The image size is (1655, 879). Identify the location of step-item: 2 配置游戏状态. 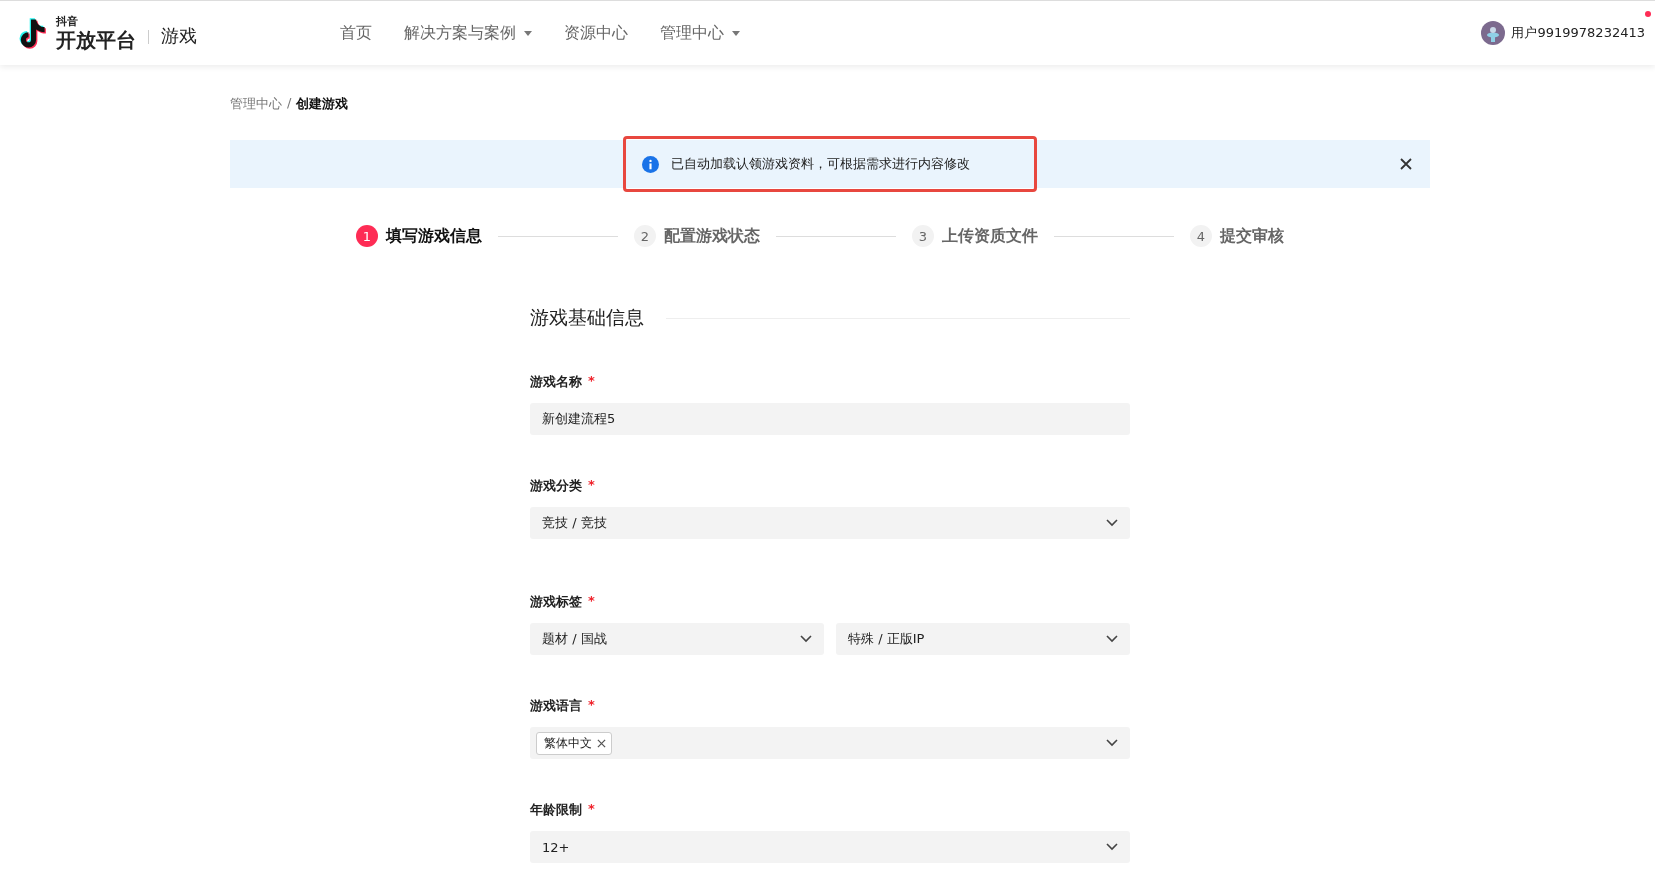
(697, 236).